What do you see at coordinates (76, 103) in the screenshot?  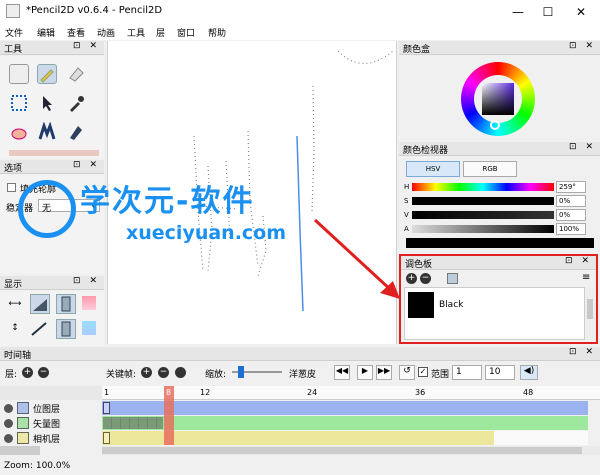 I see `eyedropper-icon` at bounding box center [76, 103].